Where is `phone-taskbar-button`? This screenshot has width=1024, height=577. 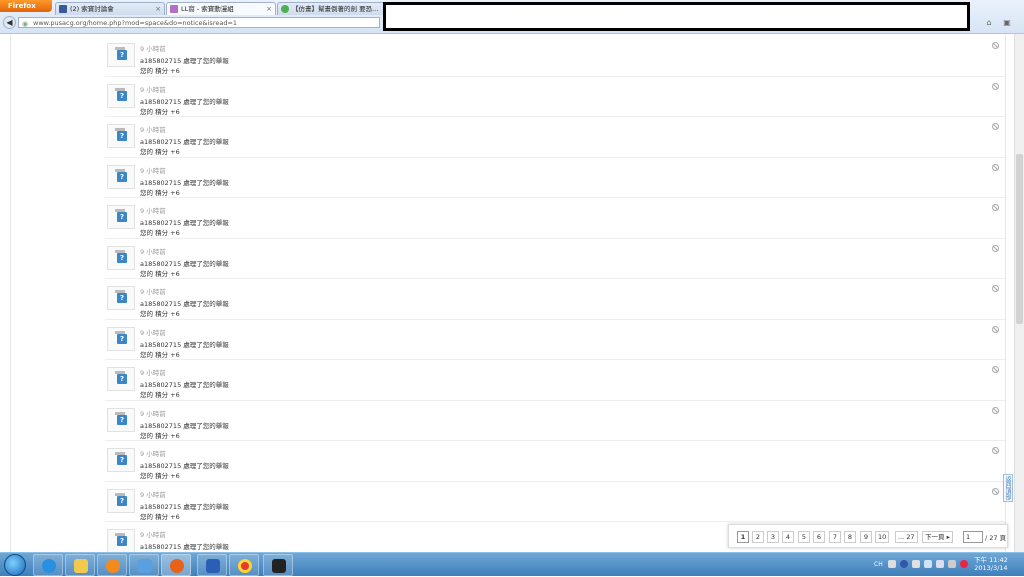
phone-taskbar-button is located at coordinates (278, 565).